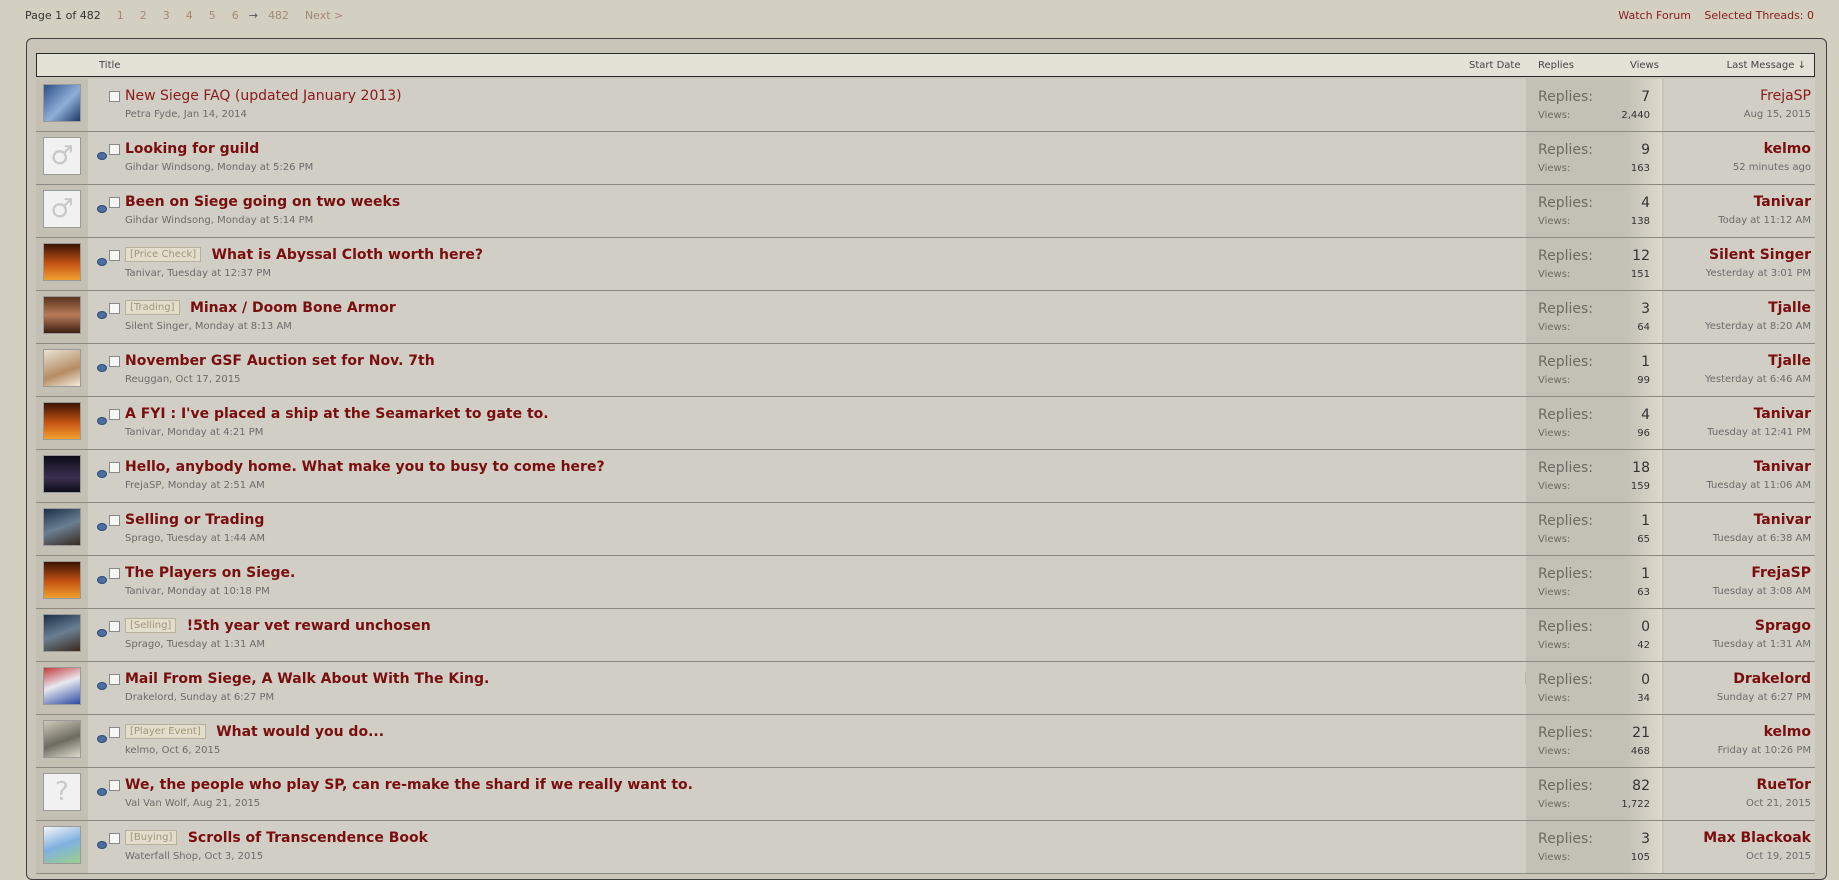 The image size is (1839, 880). I want to click on last-message-time: Today at 11:12 AM, so click(1764, 220).